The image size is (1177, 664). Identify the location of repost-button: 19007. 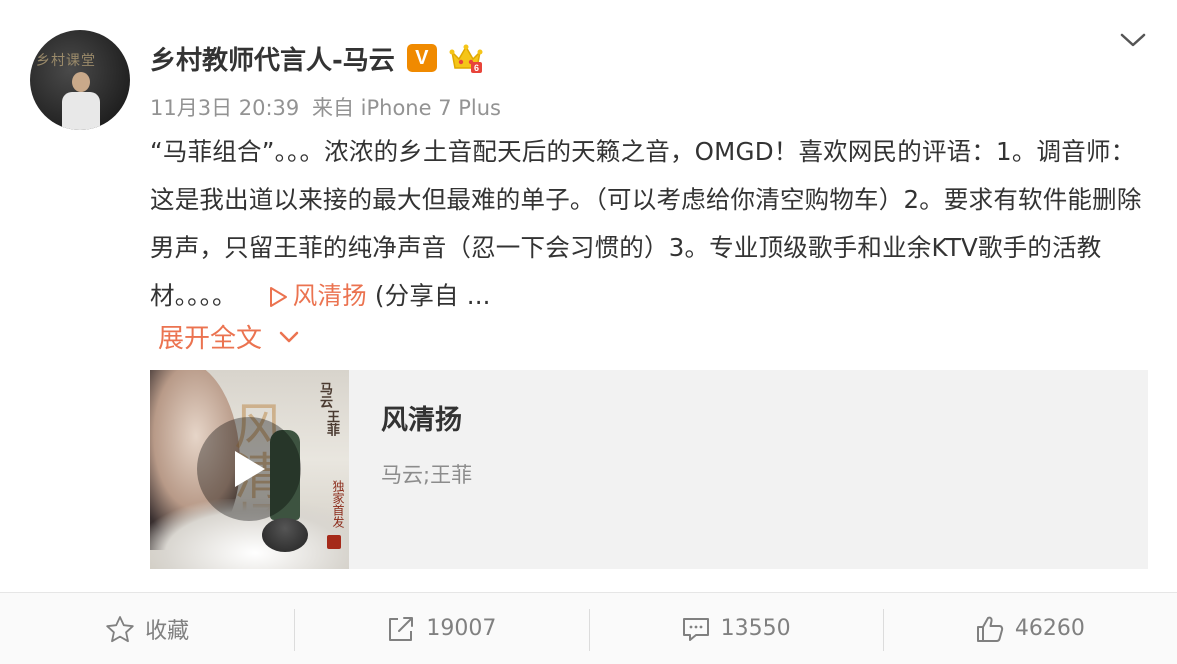
(441, 628).